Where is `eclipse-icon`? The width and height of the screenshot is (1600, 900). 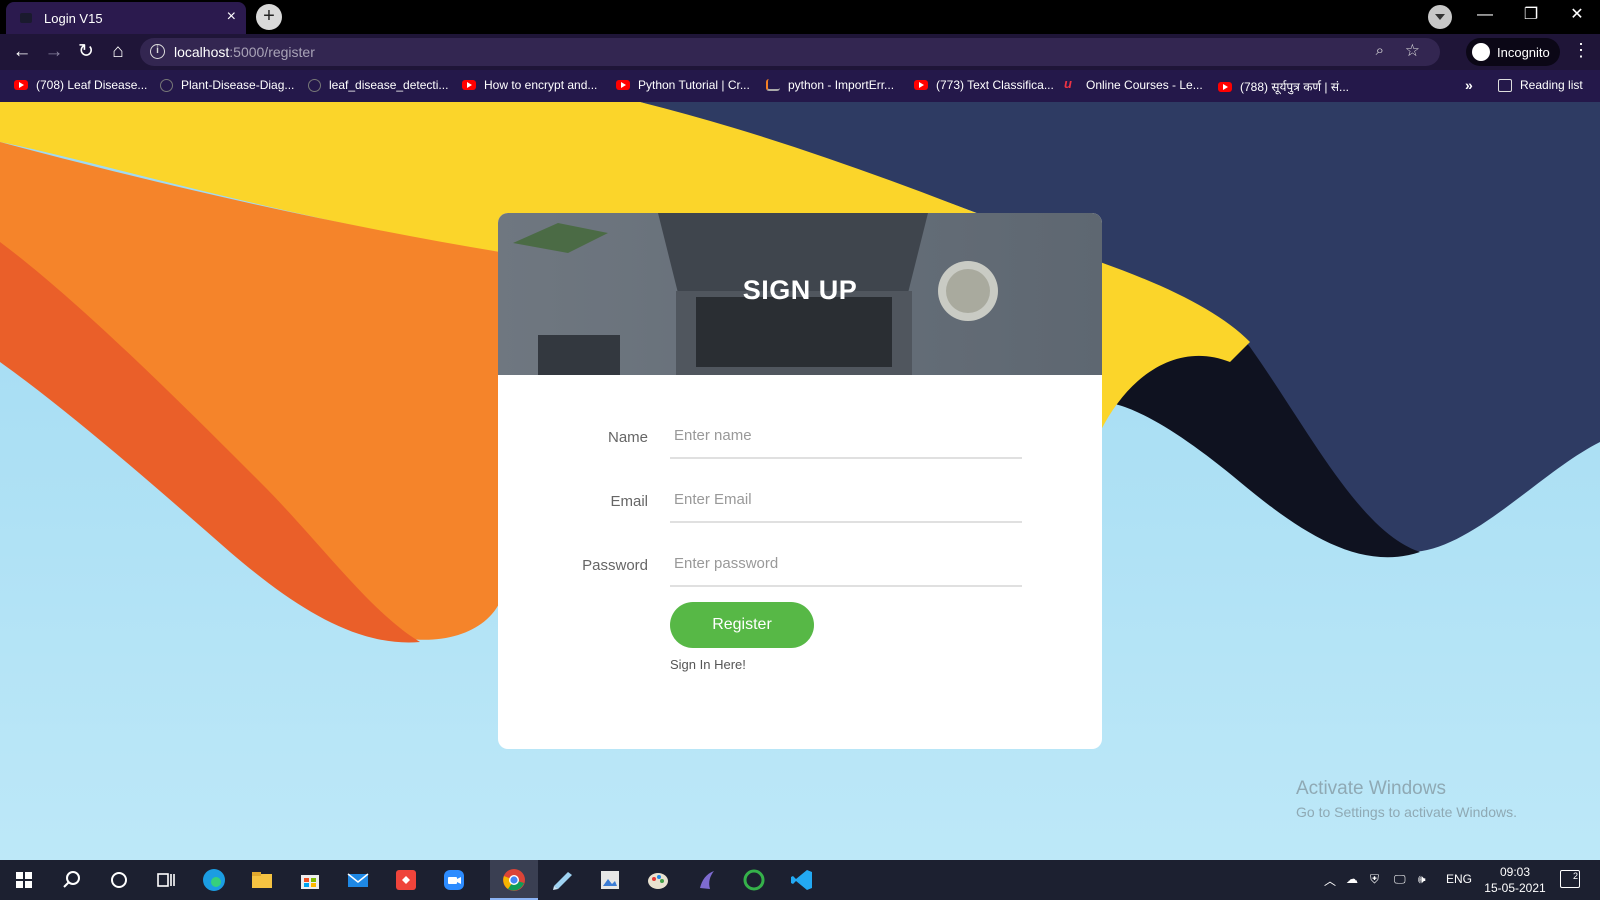 eclipse-icon is located at coordinates (706, 880).